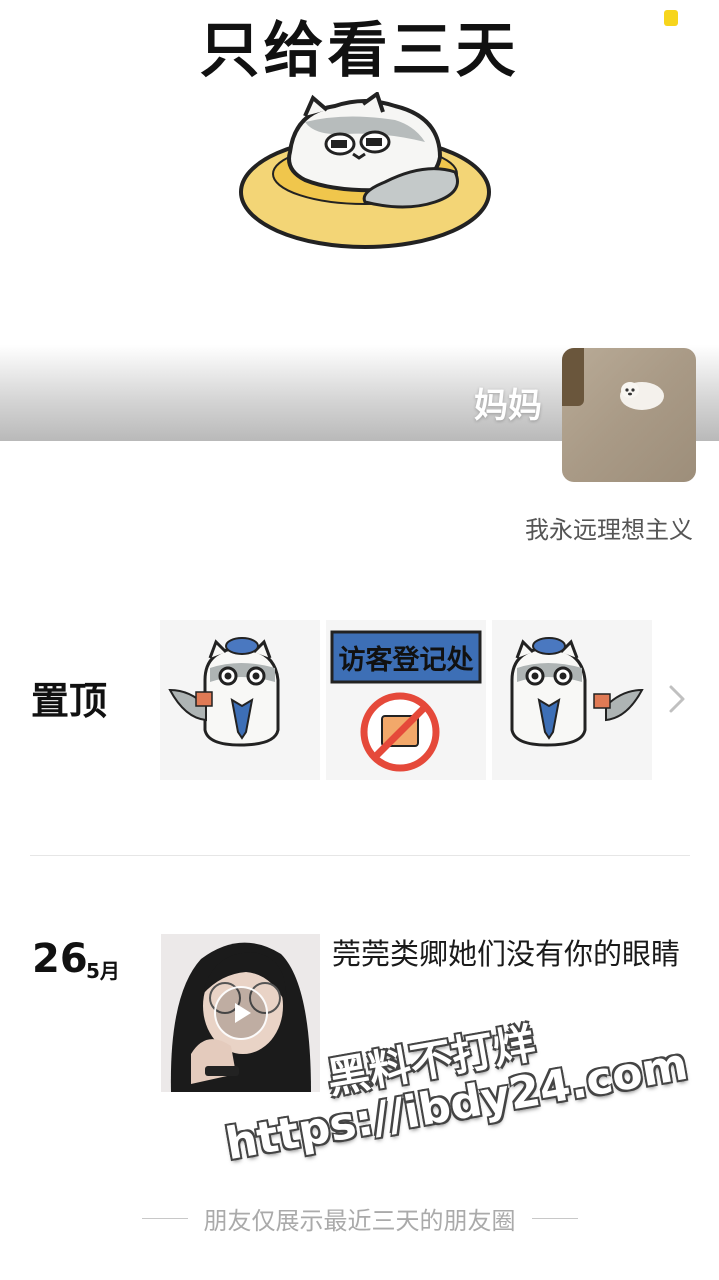  I want to click on visitor-sign-text: 访客登记处, so click(406, 660).